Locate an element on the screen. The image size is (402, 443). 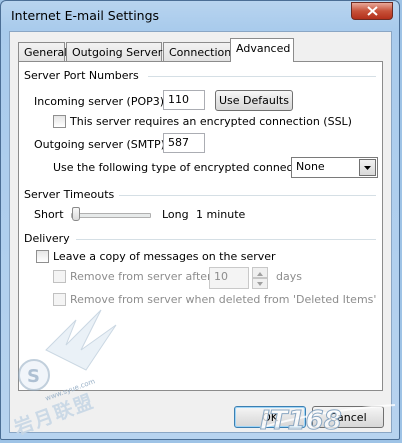
ok-label: OK is located at coordinates (270, 417).